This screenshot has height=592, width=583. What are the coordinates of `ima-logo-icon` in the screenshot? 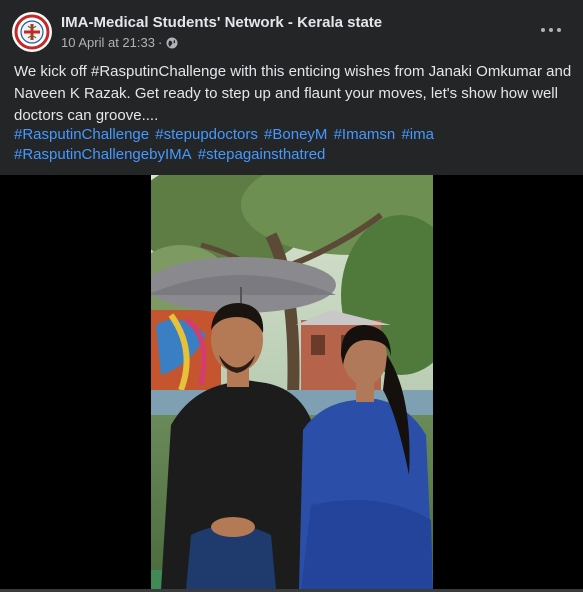 It's located at (32, 32).